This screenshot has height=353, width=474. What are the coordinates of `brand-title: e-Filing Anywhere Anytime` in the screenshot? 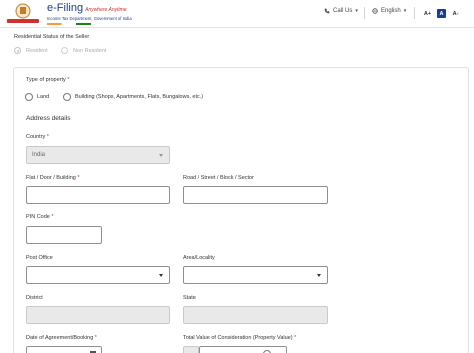 It's located at (87, 8).